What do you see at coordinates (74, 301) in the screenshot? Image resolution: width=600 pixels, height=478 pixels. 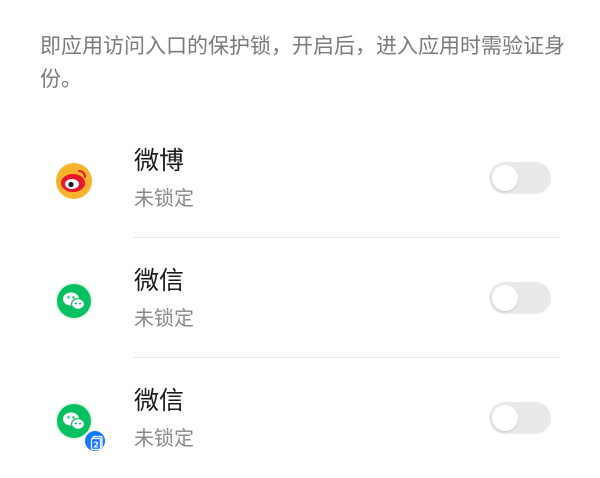 I see `wechat-icon` at bounding box center [74, 301].